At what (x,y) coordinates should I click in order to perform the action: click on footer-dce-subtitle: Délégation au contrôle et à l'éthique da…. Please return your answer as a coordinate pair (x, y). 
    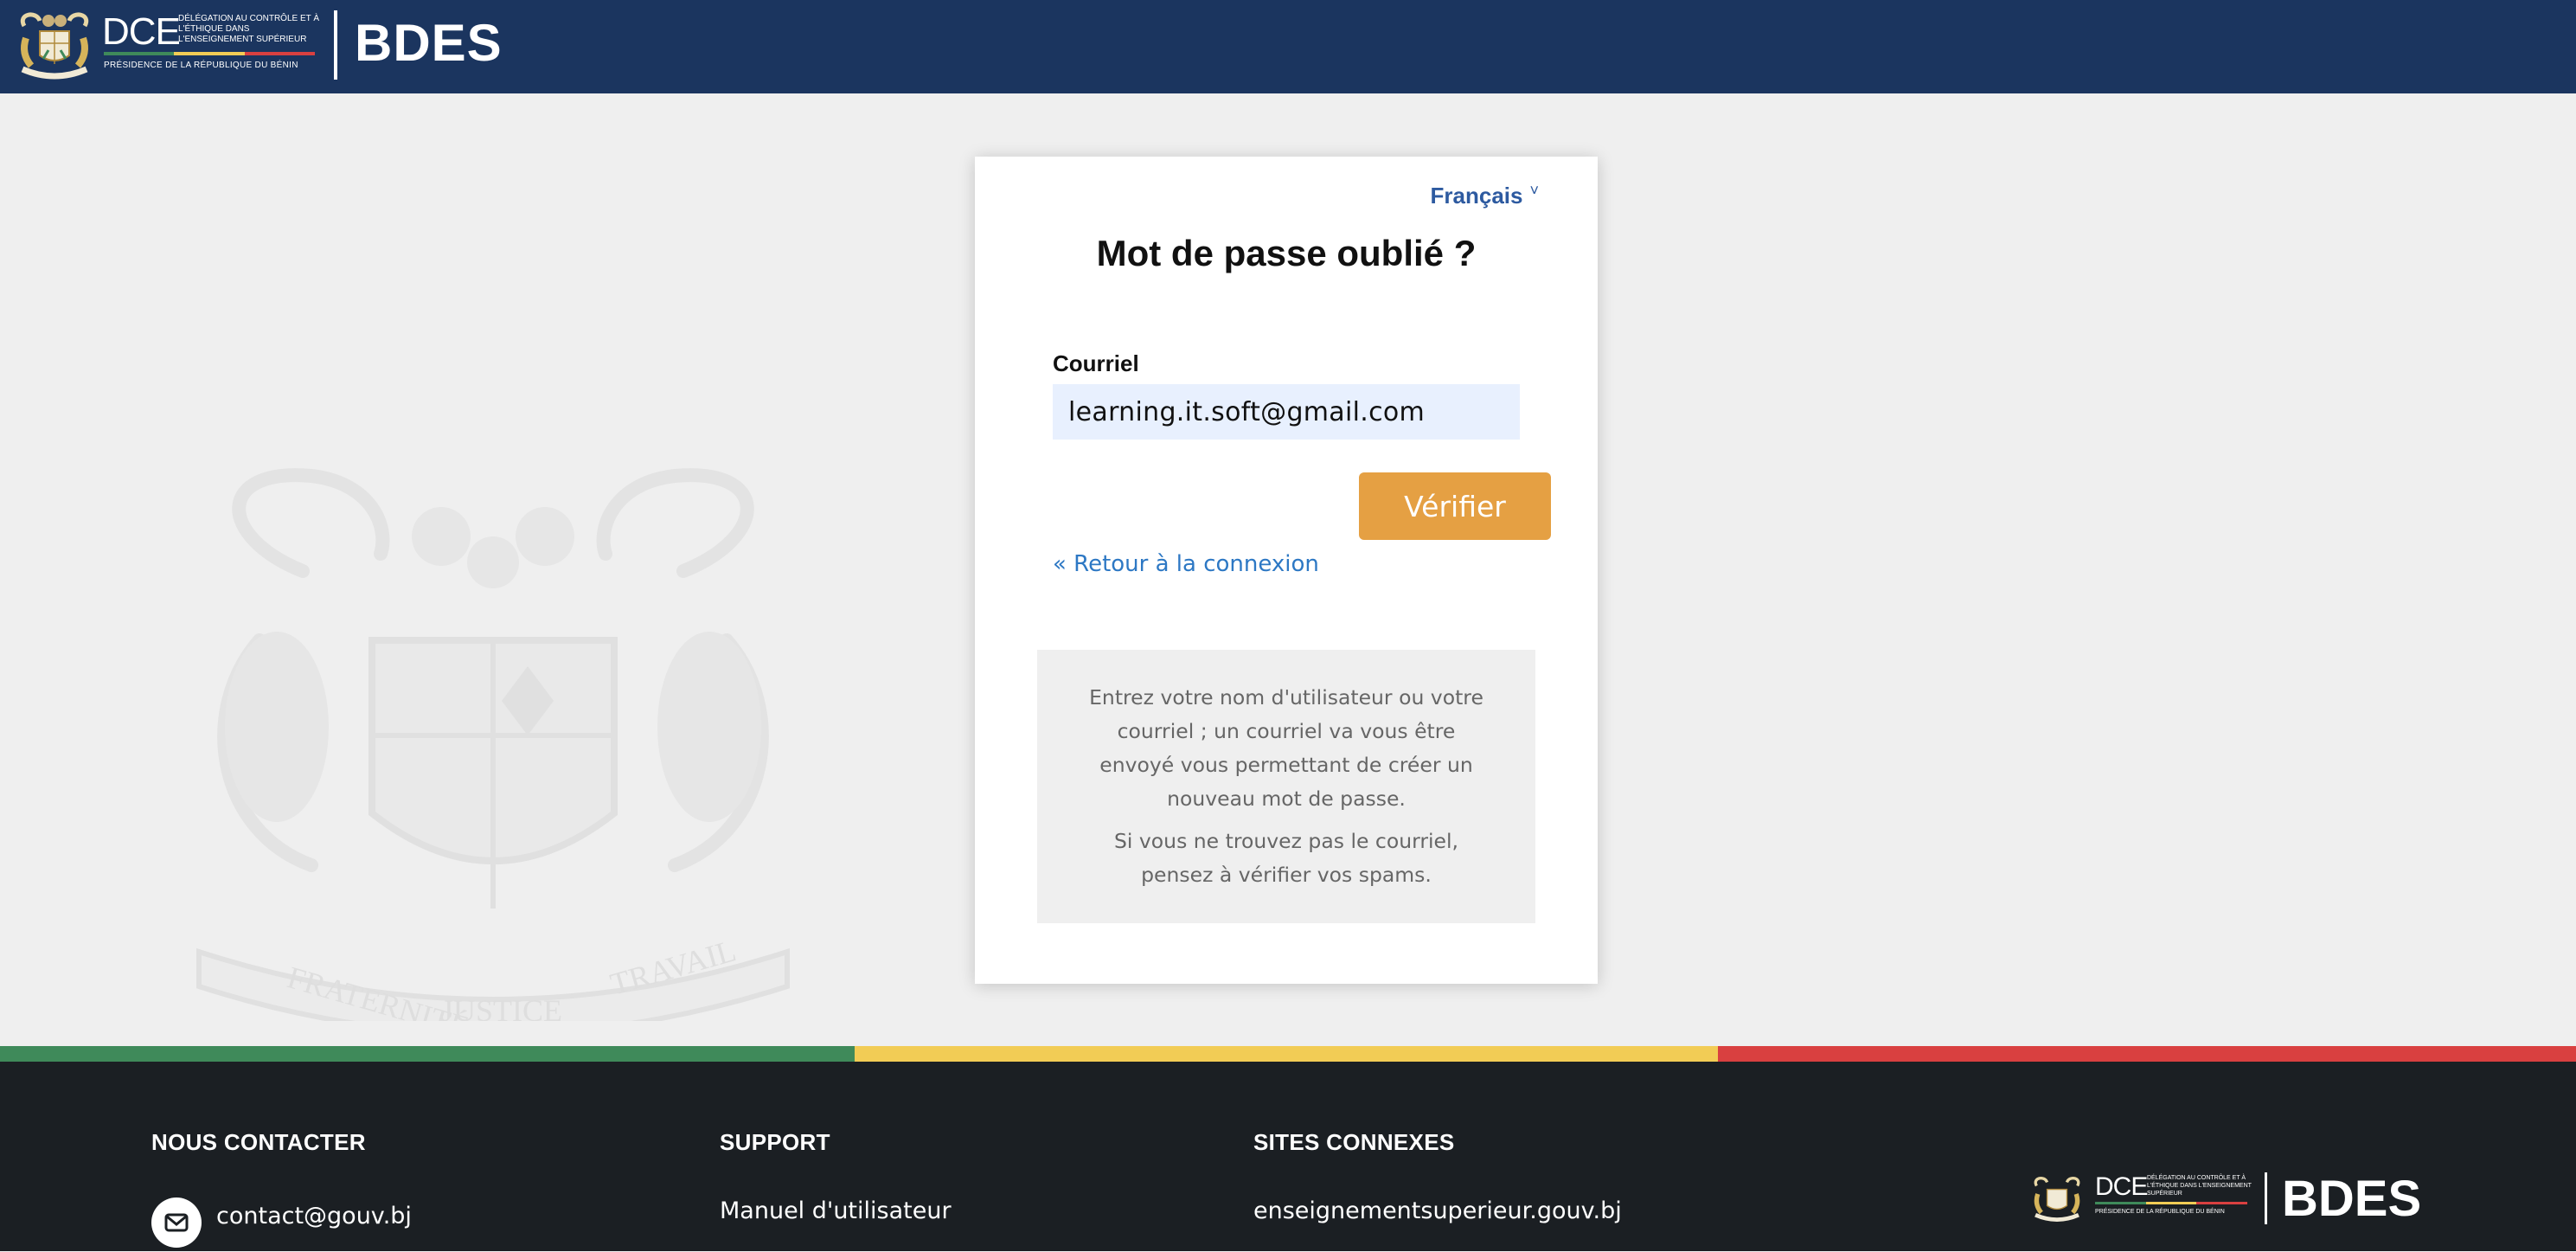
    Looking at the image, I should click on (2199, 1186).